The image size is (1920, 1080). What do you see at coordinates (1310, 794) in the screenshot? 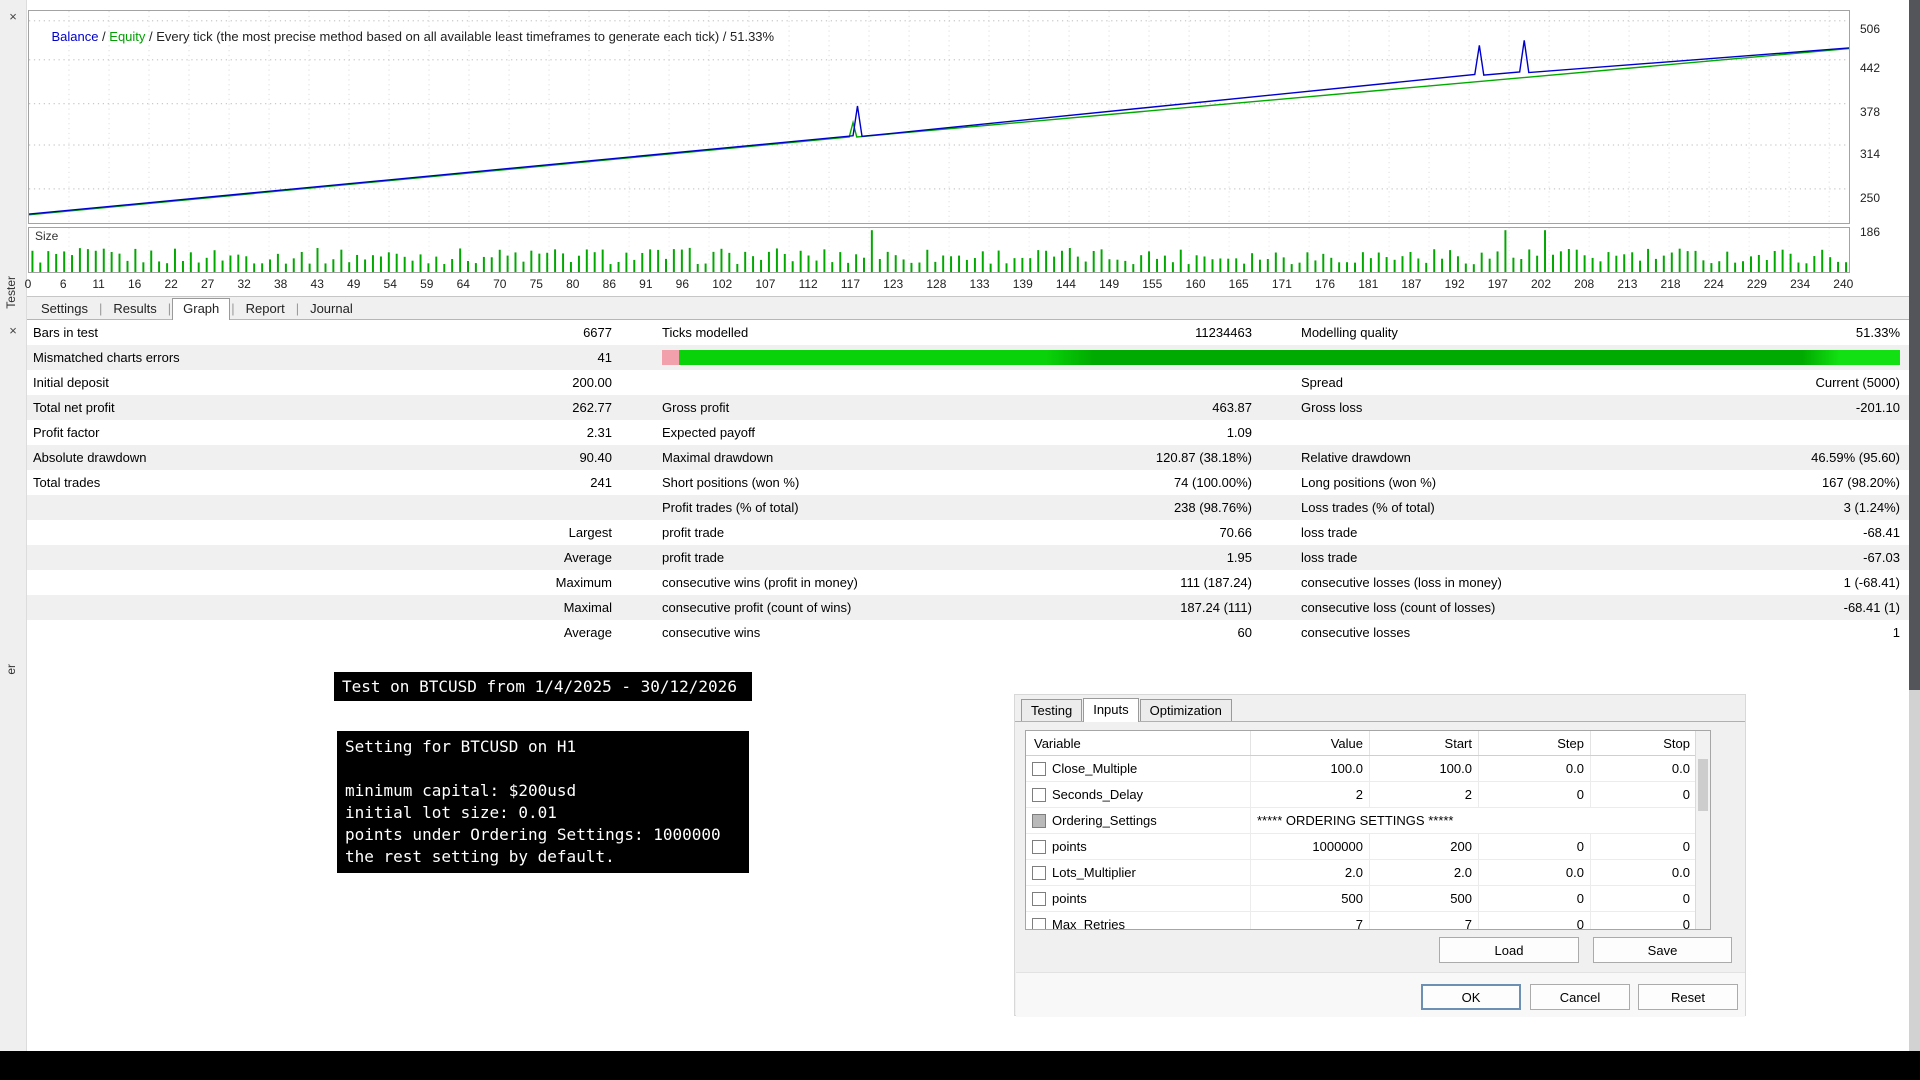
I see `input-value: 2` at bounding box center [1310, 794].